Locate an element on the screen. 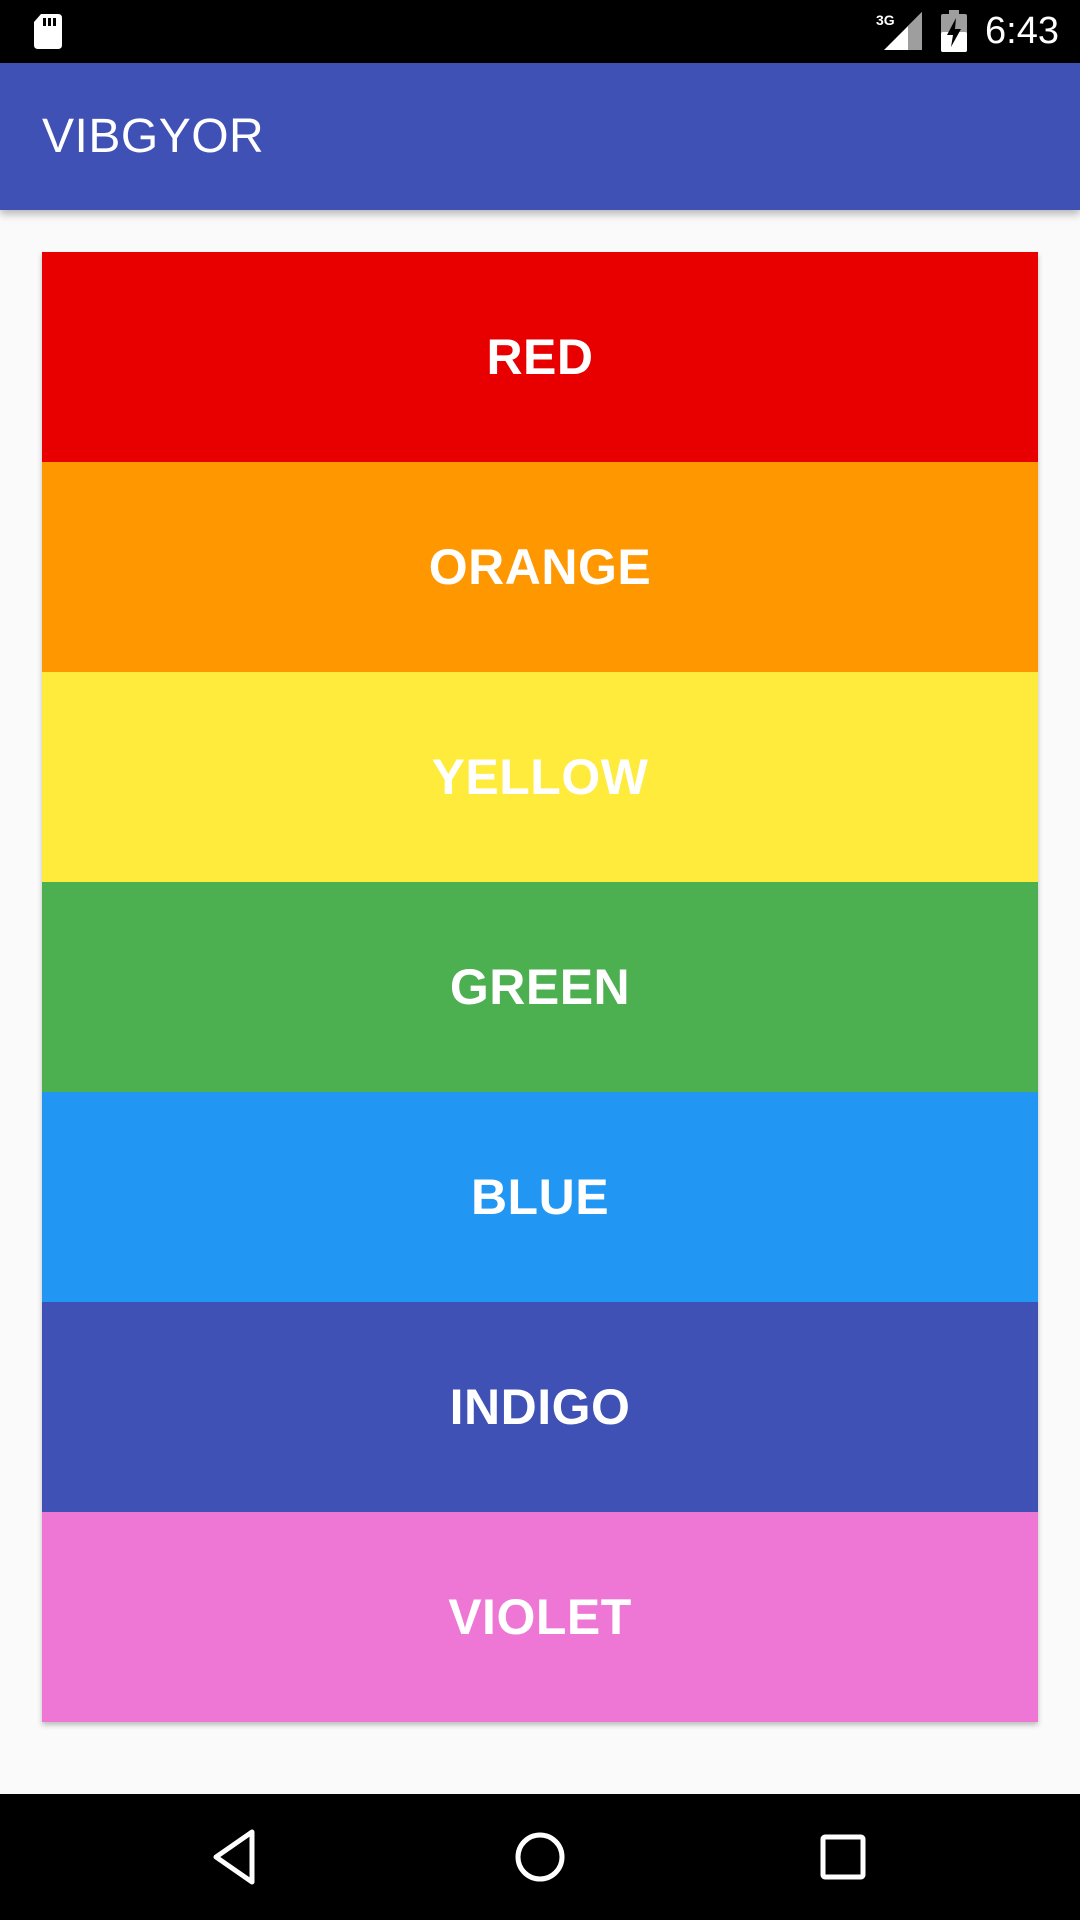 This screenshot has height=1920, width=1080. navigation-bar is located at coordinates (540, 1857).